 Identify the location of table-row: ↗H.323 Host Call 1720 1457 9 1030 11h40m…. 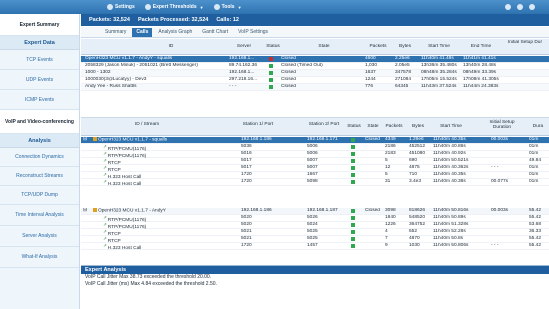
(315, 247).